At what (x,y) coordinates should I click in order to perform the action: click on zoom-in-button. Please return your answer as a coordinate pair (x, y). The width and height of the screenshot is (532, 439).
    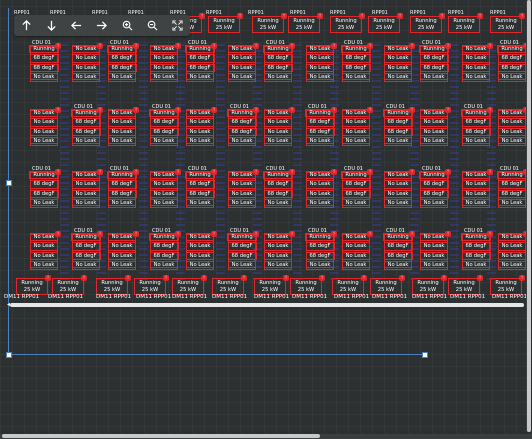
    Looking at the image, I should click on (127, 26).